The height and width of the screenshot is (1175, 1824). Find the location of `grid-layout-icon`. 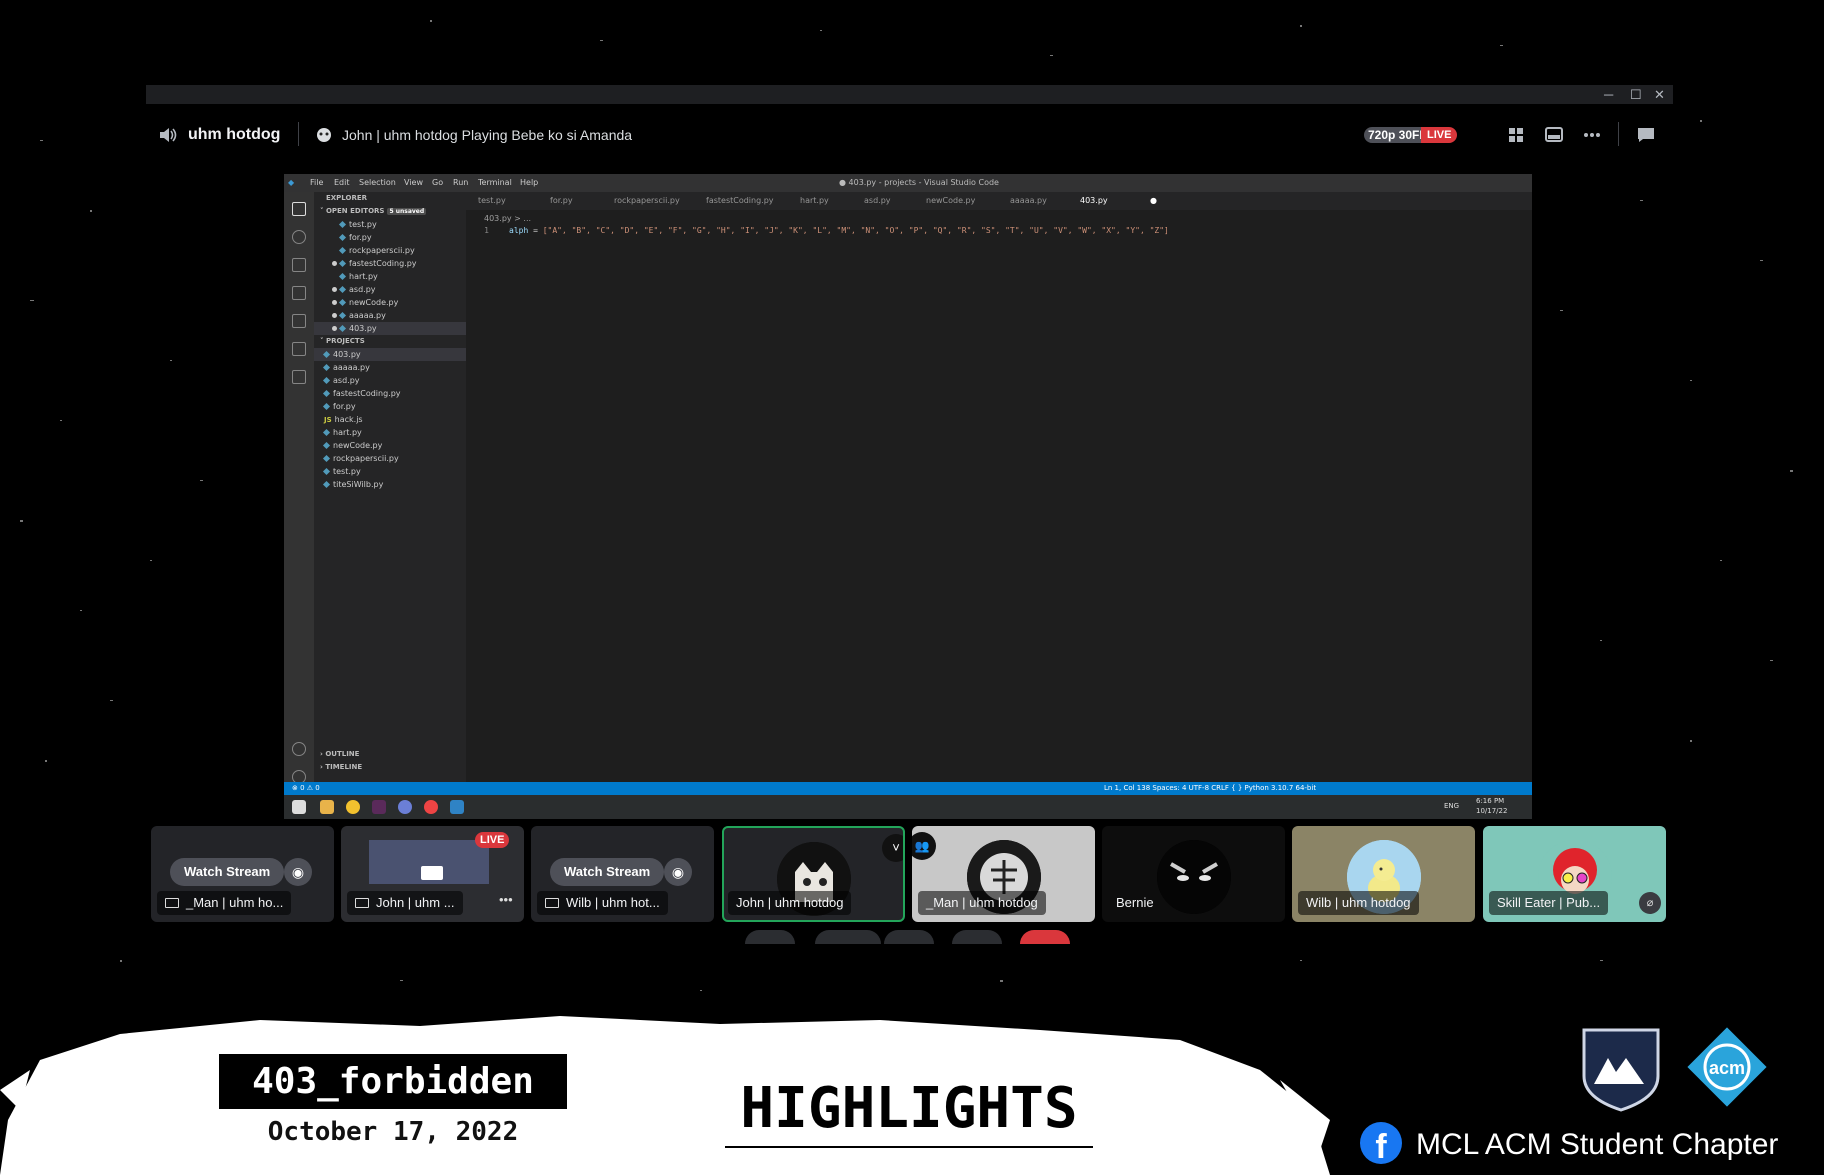

grid-layout-icon is located at coordinates (1516, 135).